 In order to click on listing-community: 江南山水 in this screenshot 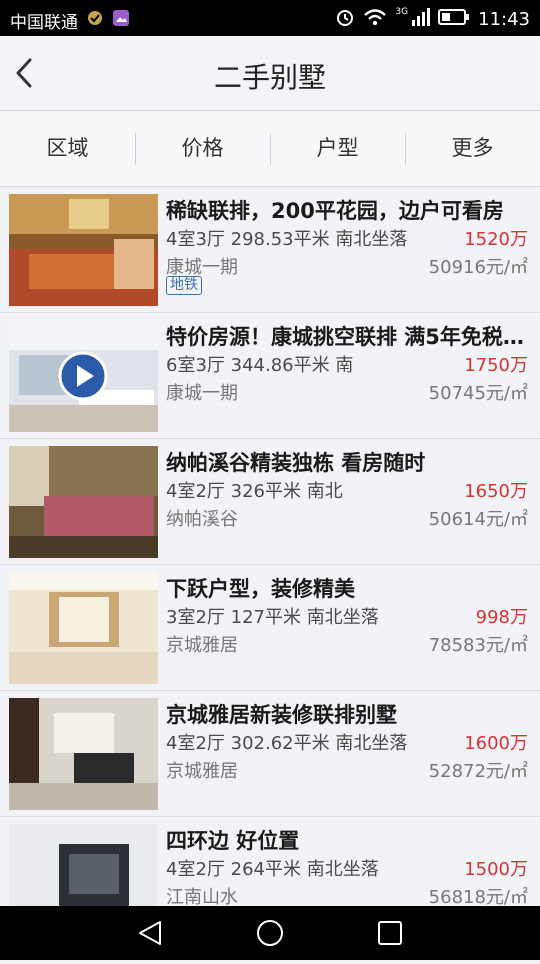, I will do `click(202, 896)`.